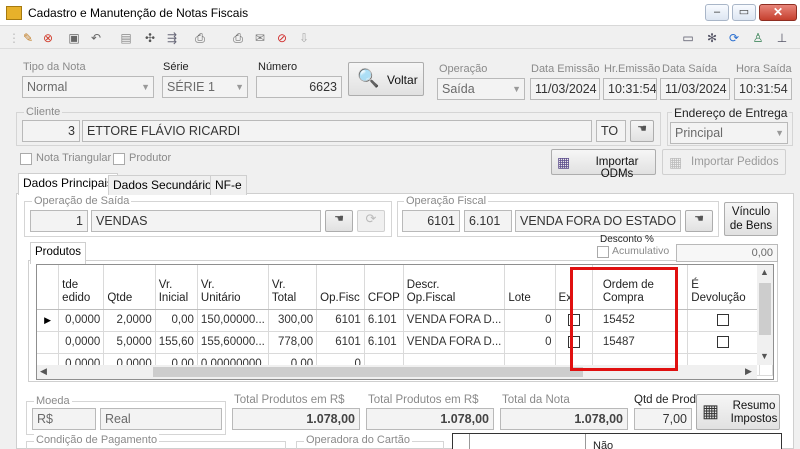 This screenshot has height=449, width=800. I want to click on email-icon: ✉, so click(260, 38).